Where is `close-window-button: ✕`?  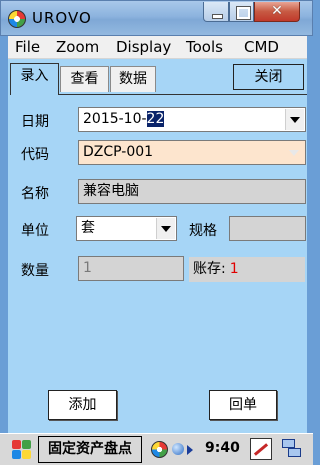
close-window-button: ✕ is located at coordinates (277, 12).